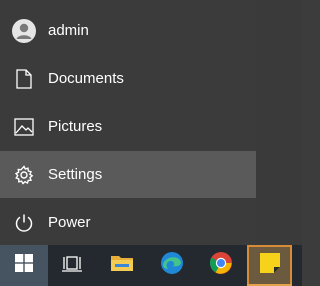 Image resolution: width=320 pixels, height=286 pixels. I want to click on start-menu-item-label: Settings, so click(75, 174).